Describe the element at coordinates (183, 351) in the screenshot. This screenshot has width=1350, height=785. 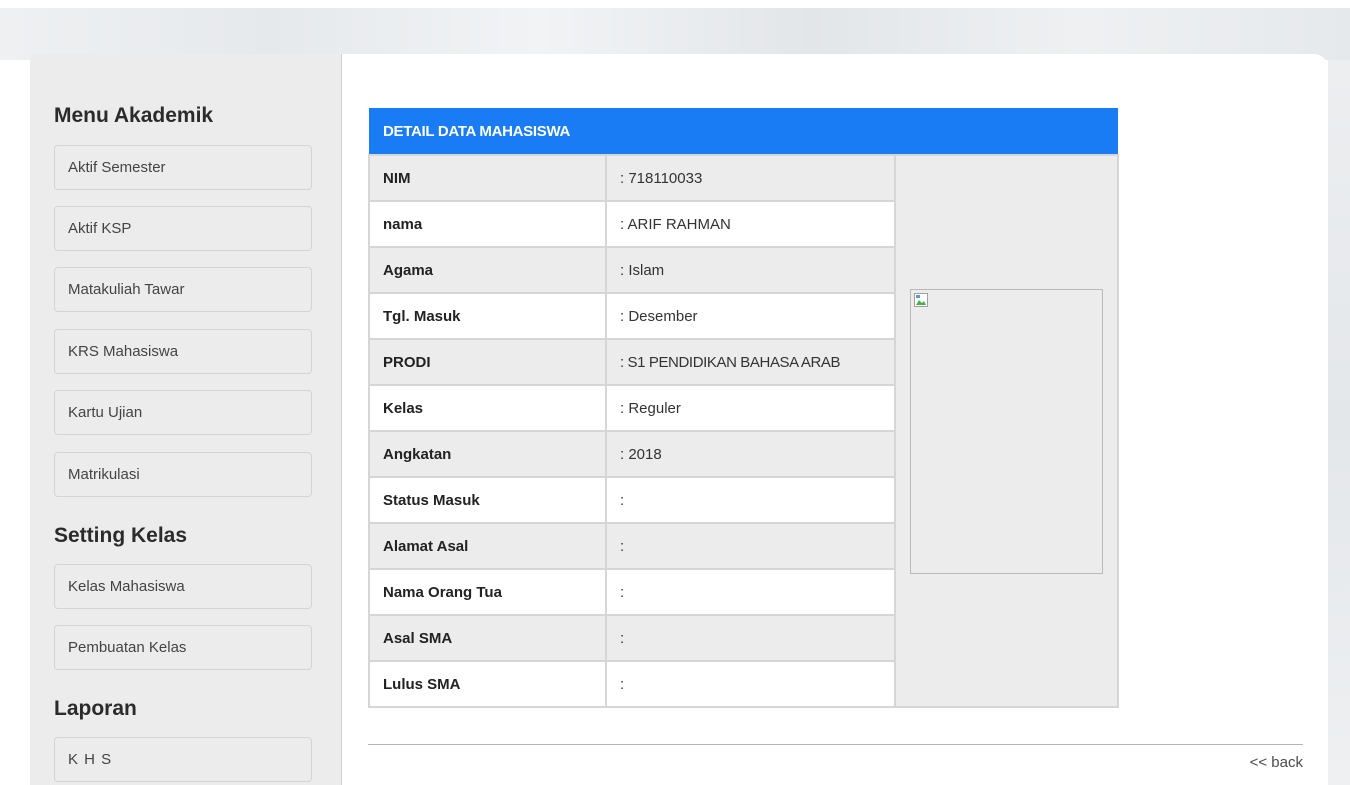
I see `menu-item-krs-mahasiswa: KRS Mahasiswa` at that location.